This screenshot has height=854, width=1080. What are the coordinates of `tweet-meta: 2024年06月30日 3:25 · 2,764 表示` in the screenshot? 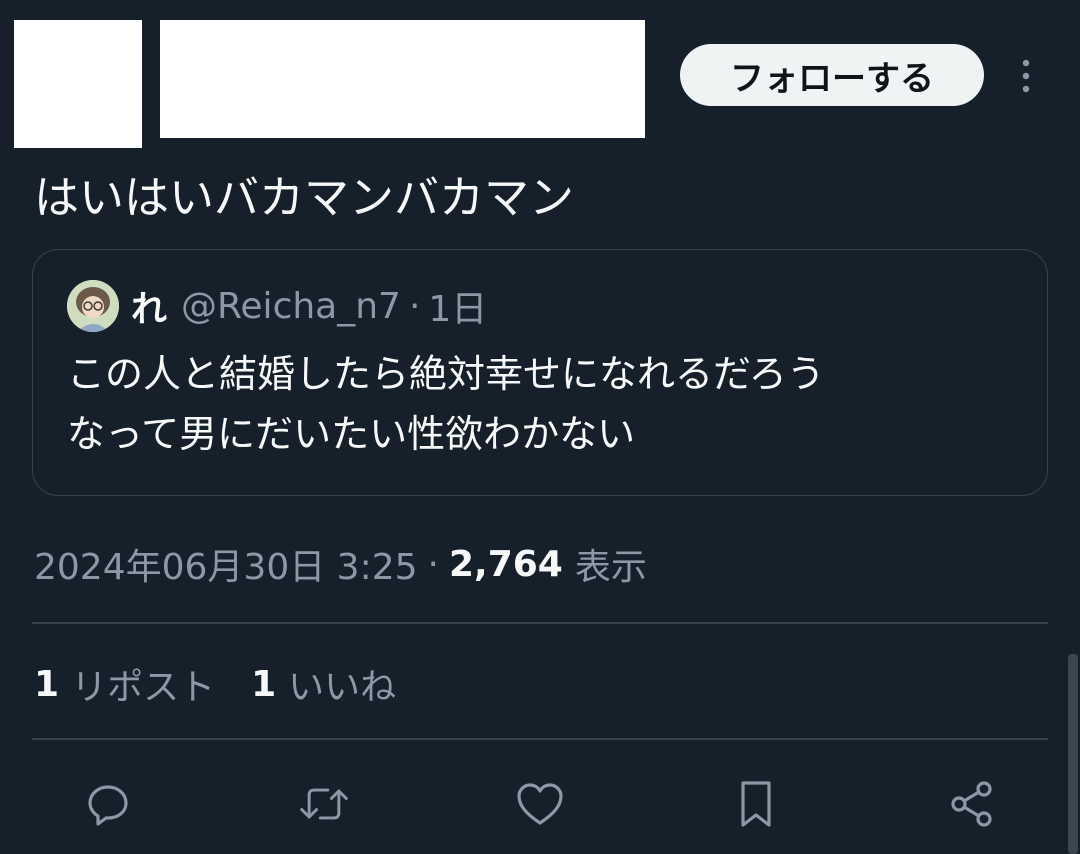 It's located at (340, 564).